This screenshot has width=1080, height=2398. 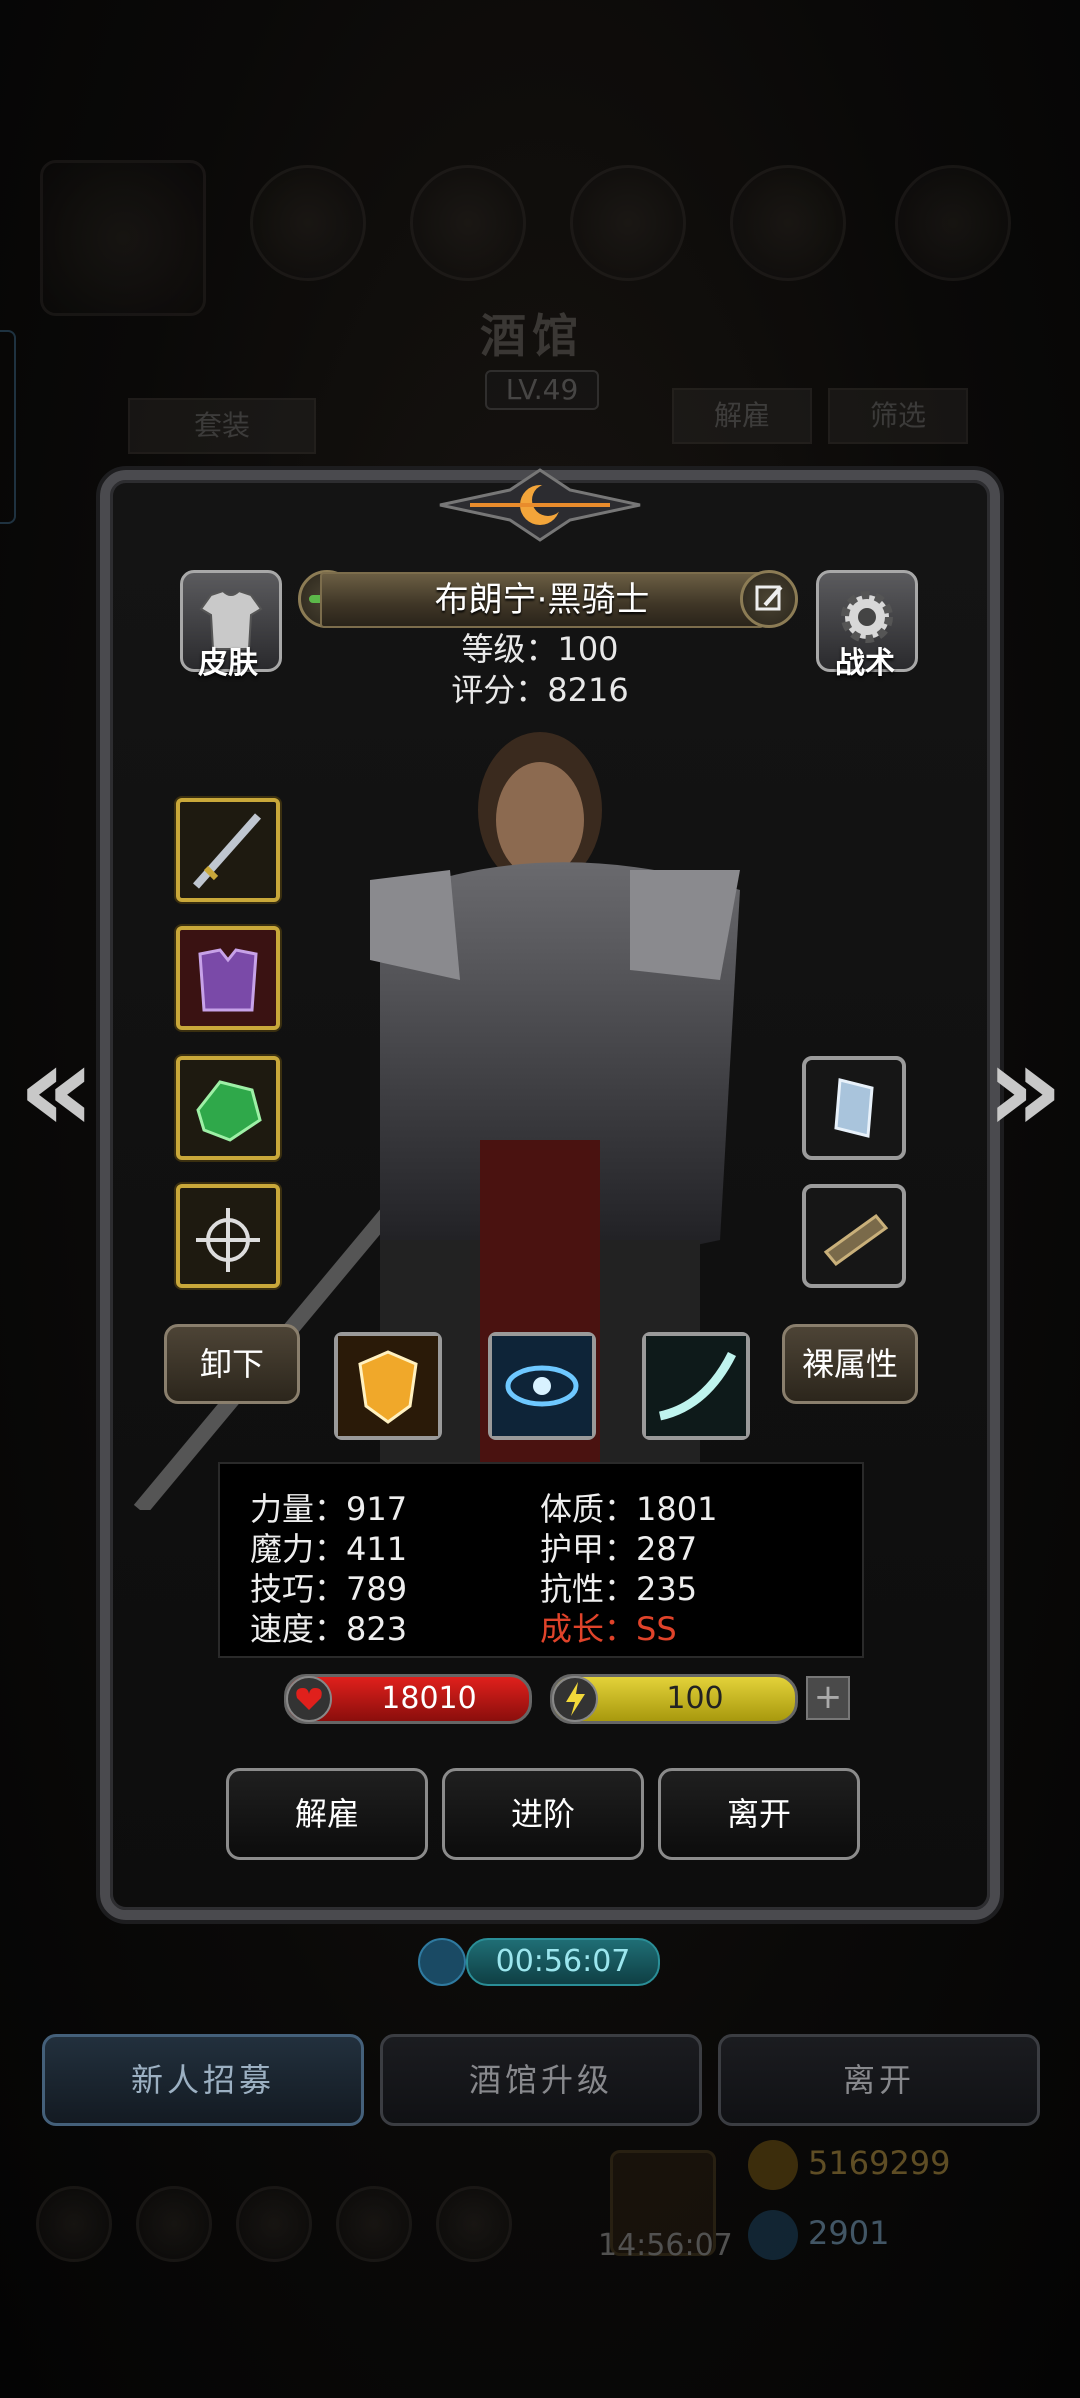 I want to click on dismiss-tab-button: 解雇, so click(x=742, y=416).